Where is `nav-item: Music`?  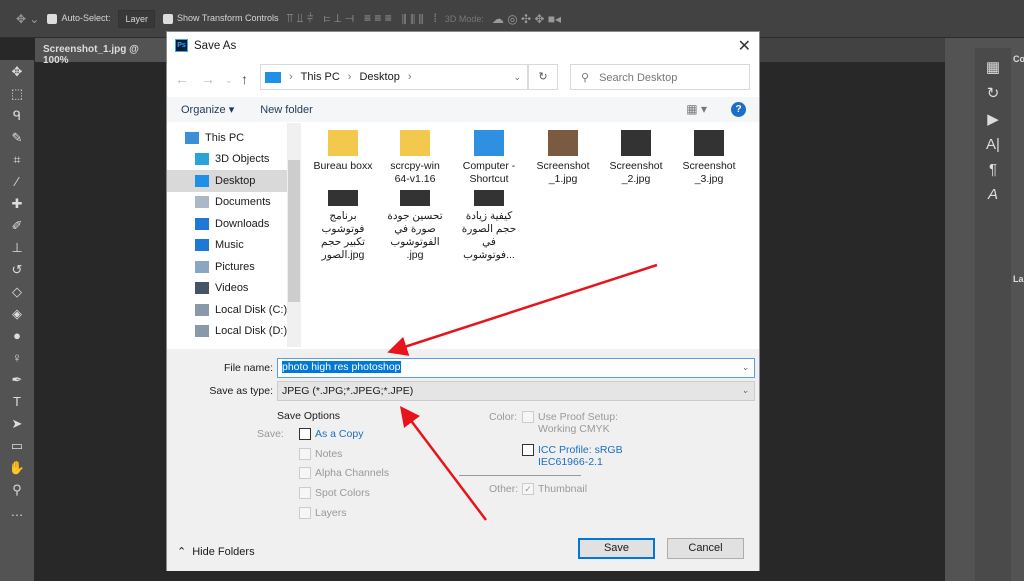
nav-item: Music is located at coordinates (234, 246).